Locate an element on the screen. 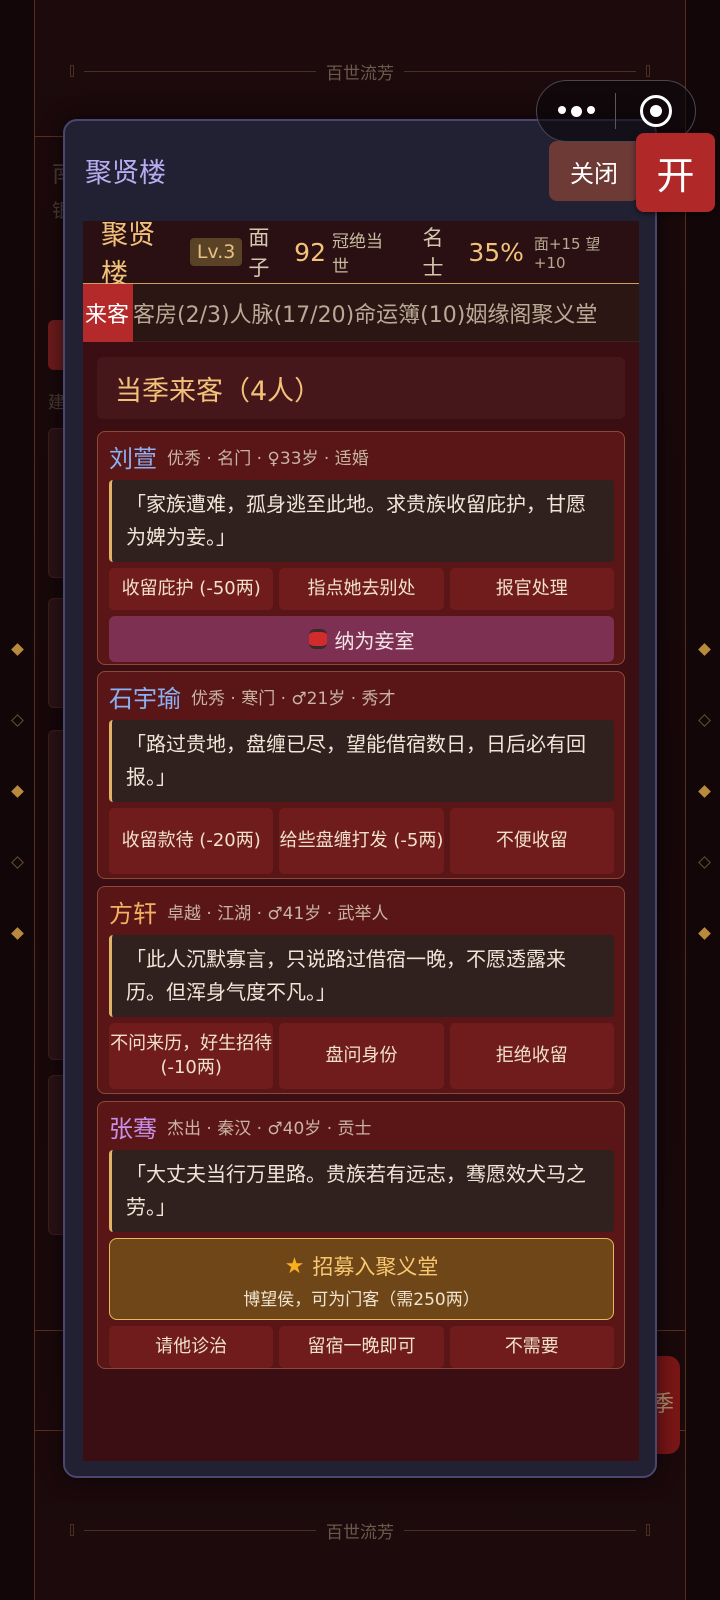 The width and height of the screenshot is (720, 1600). guest-meta: 优秀 · 名门 · ♀33岁 · 适婚 is located at coordinates (268, 458).